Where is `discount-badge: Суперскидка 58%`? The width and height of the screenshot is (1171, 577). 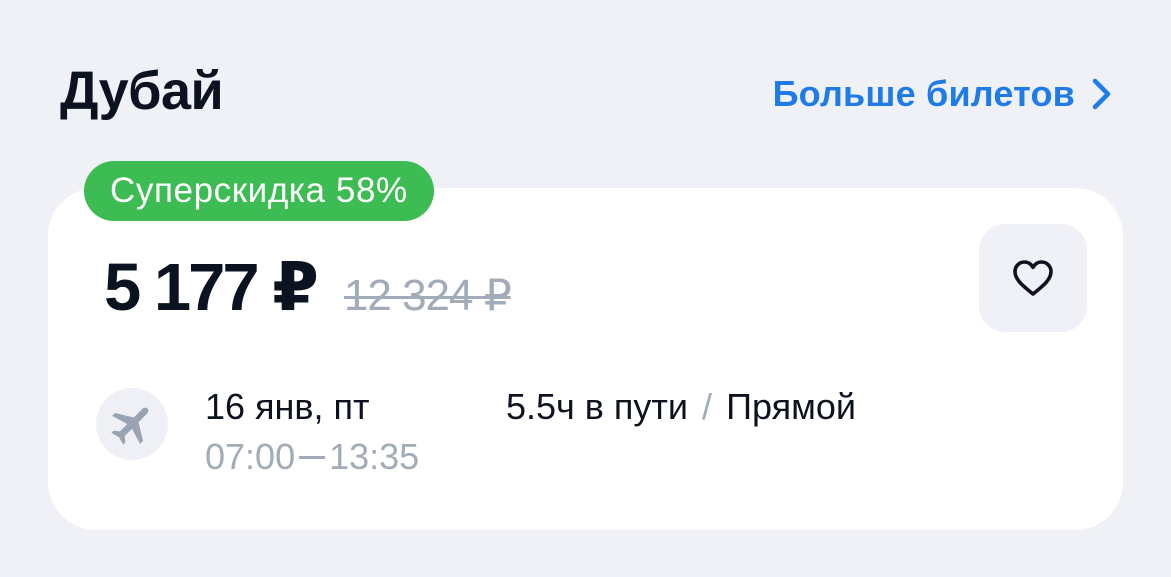
discount-badge: Суперскидка 58% is located at coordinates (259, 191).